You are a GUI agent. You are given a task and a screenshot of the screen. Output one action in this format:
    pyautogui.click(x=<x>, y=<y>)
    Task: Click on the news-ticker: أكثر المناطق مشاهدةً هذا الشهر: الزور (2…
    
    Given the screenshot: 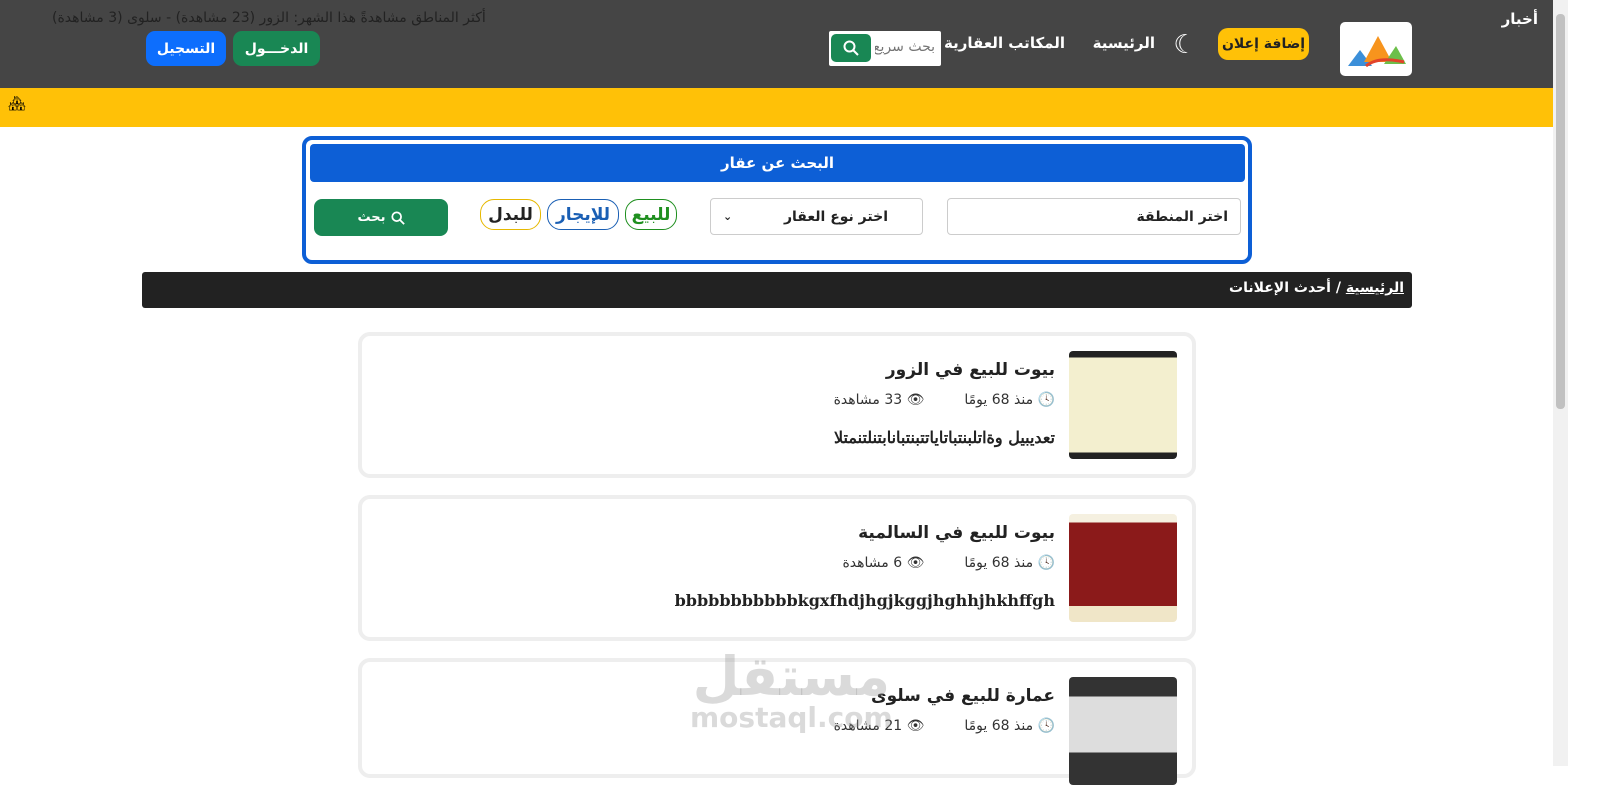 What is the action you would take?
    pyautogui.click(x=269, y=18)
    